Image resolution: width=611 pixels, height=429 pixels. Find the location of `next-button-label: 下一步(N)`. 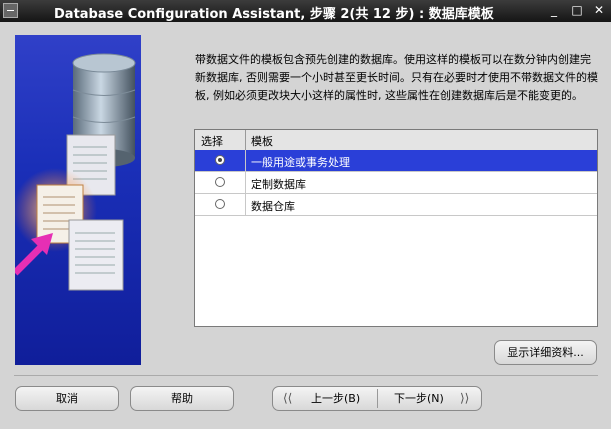

next-button-label: 下一步(N) is located at coordinates (419, 398).